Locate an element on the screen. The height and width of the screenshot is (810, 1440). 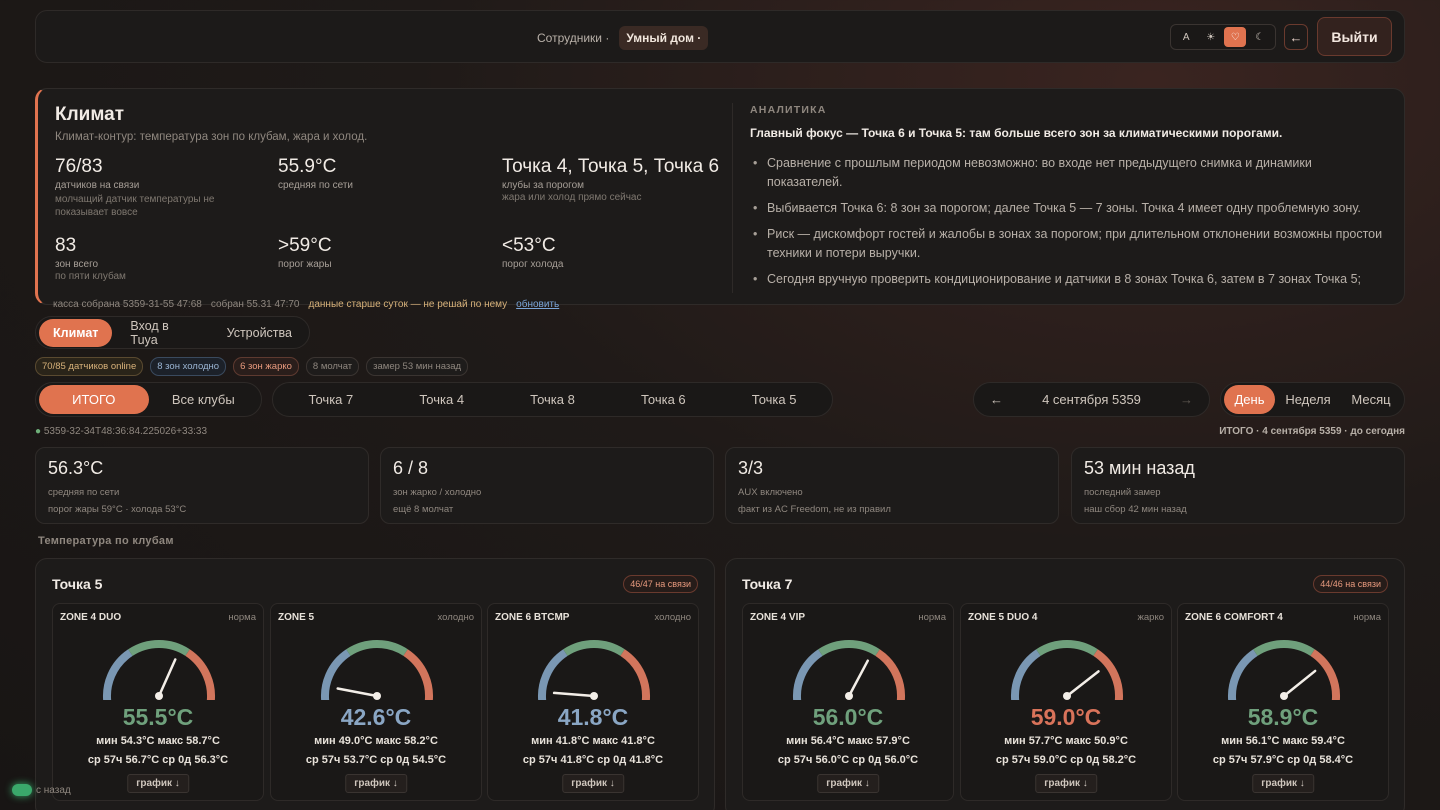
zone-name: ZONE 5 is located at coordinates (296, 617).